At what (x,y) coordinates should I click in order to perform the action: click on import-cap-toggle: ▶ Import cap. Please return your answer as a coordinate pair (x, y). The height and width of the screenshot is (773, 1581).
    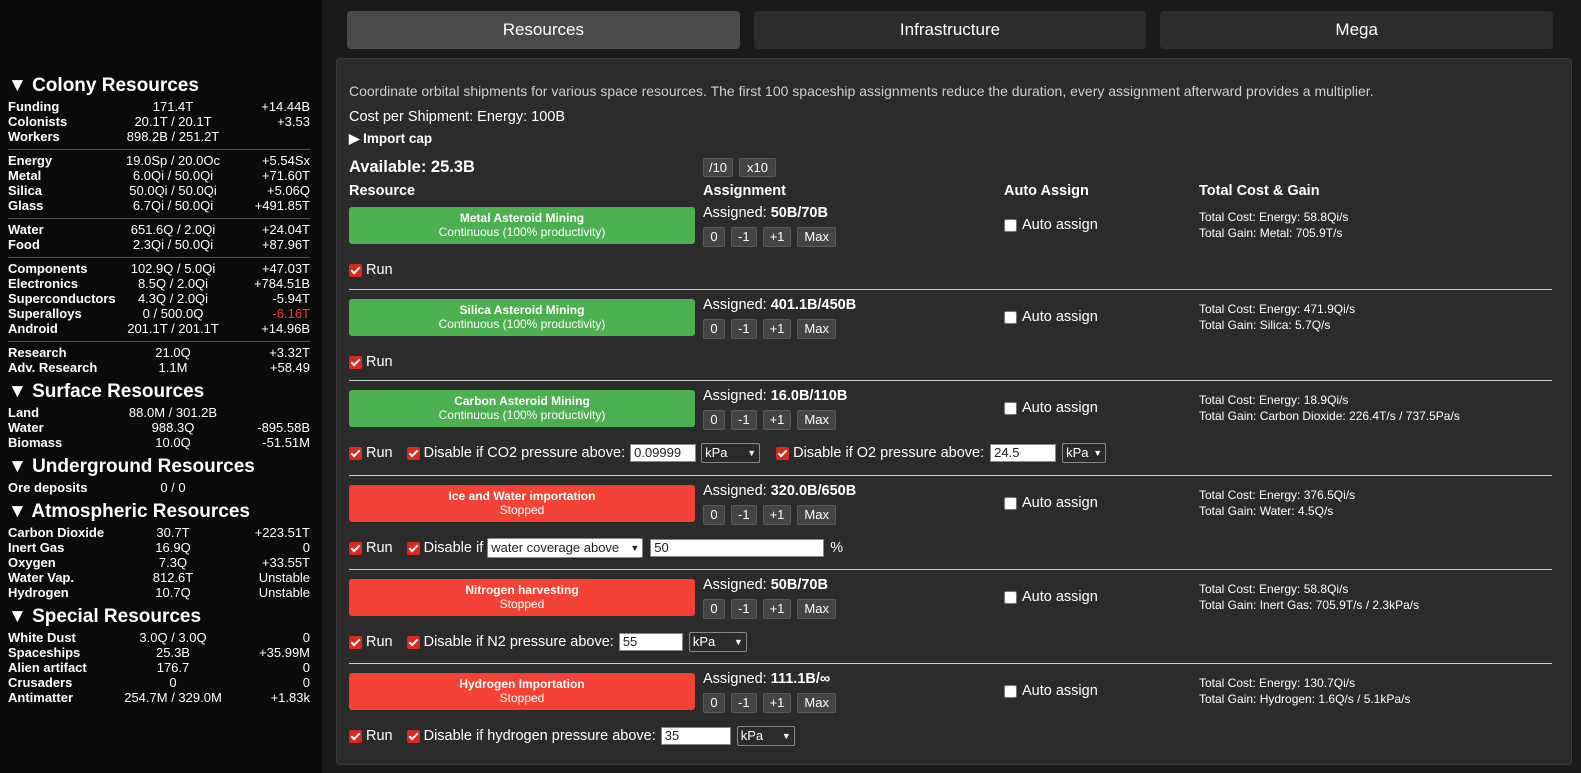
    Looking at the image, I should click on (390, 139).